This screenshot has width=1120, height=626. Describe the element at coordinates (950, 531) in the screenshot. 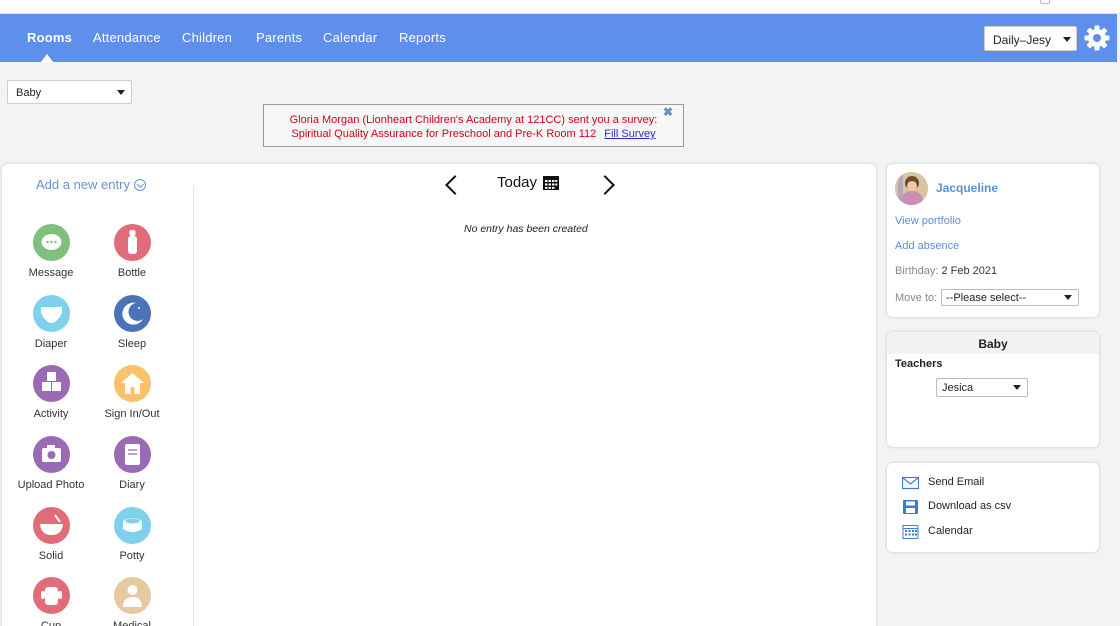

I see `calendar-label: Calendar` at that location.